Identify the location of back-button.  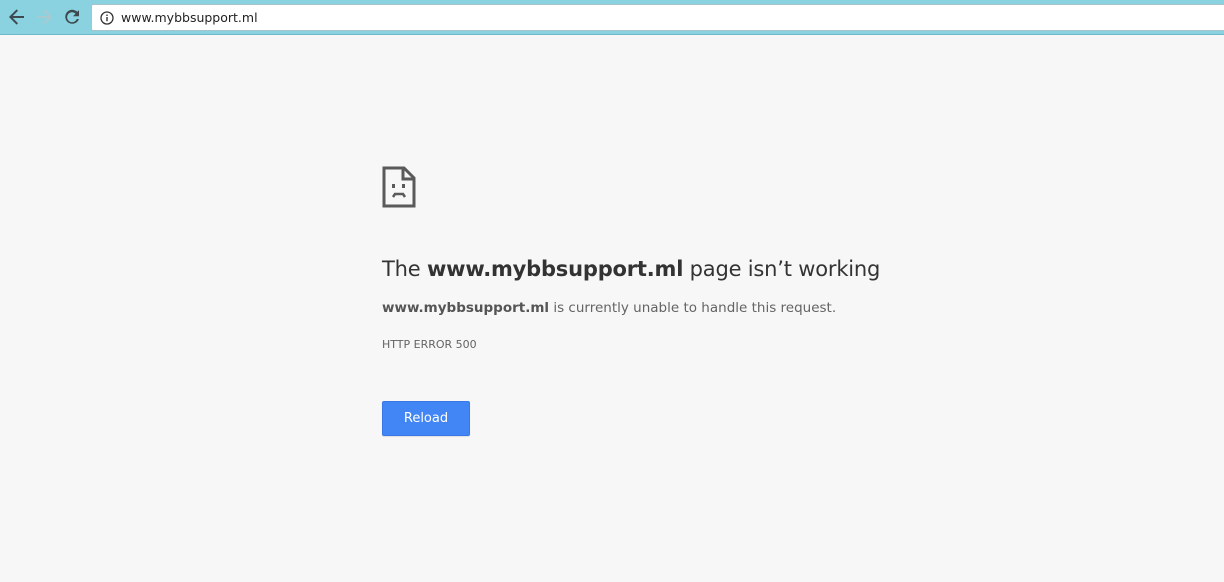
(17, 17).